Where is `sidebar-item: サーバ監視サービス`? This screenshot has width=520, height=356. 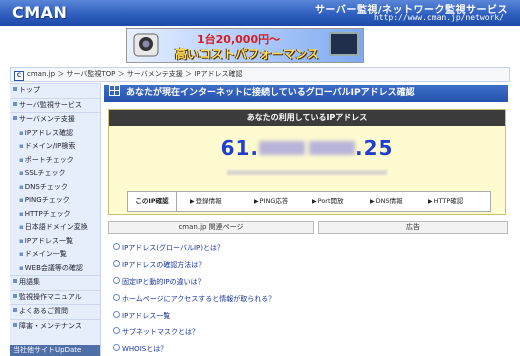
sidebar-item: サーバ監視サービス is located at coordinates (55, 105).